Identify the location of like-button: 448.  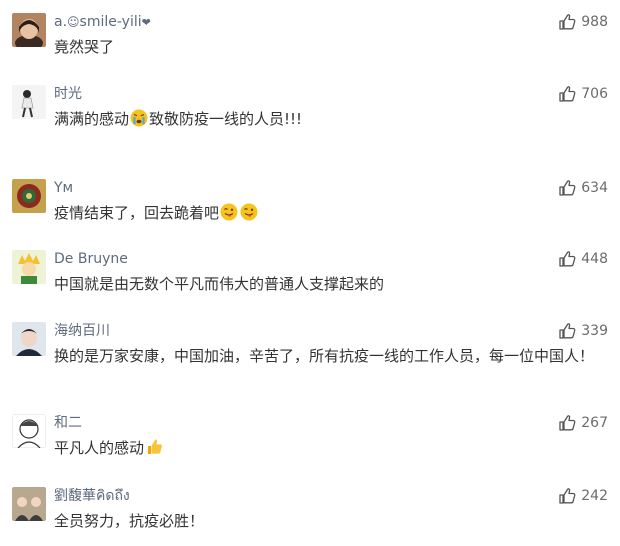
(583, 259).